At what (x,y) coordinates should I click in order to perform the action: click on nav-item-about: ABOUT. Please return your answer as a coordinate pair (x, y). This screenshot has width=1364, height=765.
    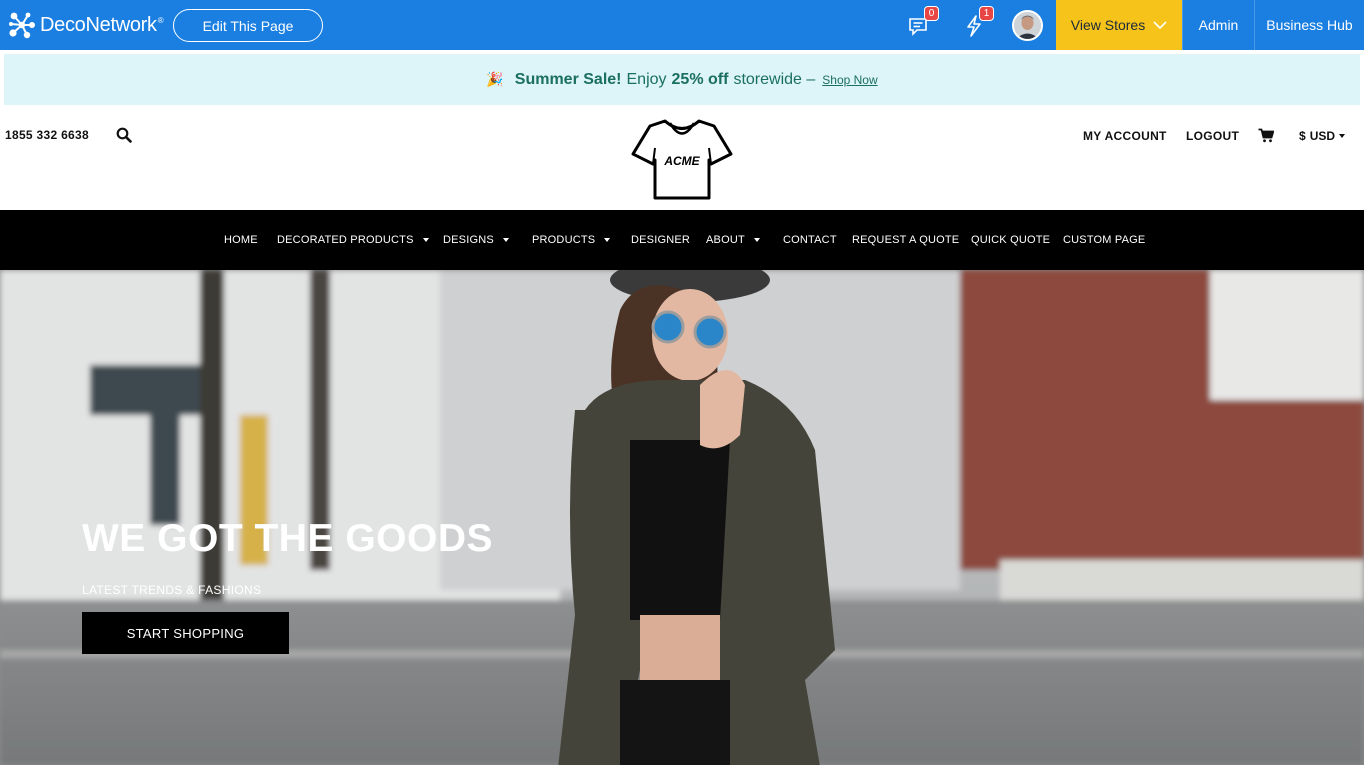
    Looking at the image, I should click on (733, 240).